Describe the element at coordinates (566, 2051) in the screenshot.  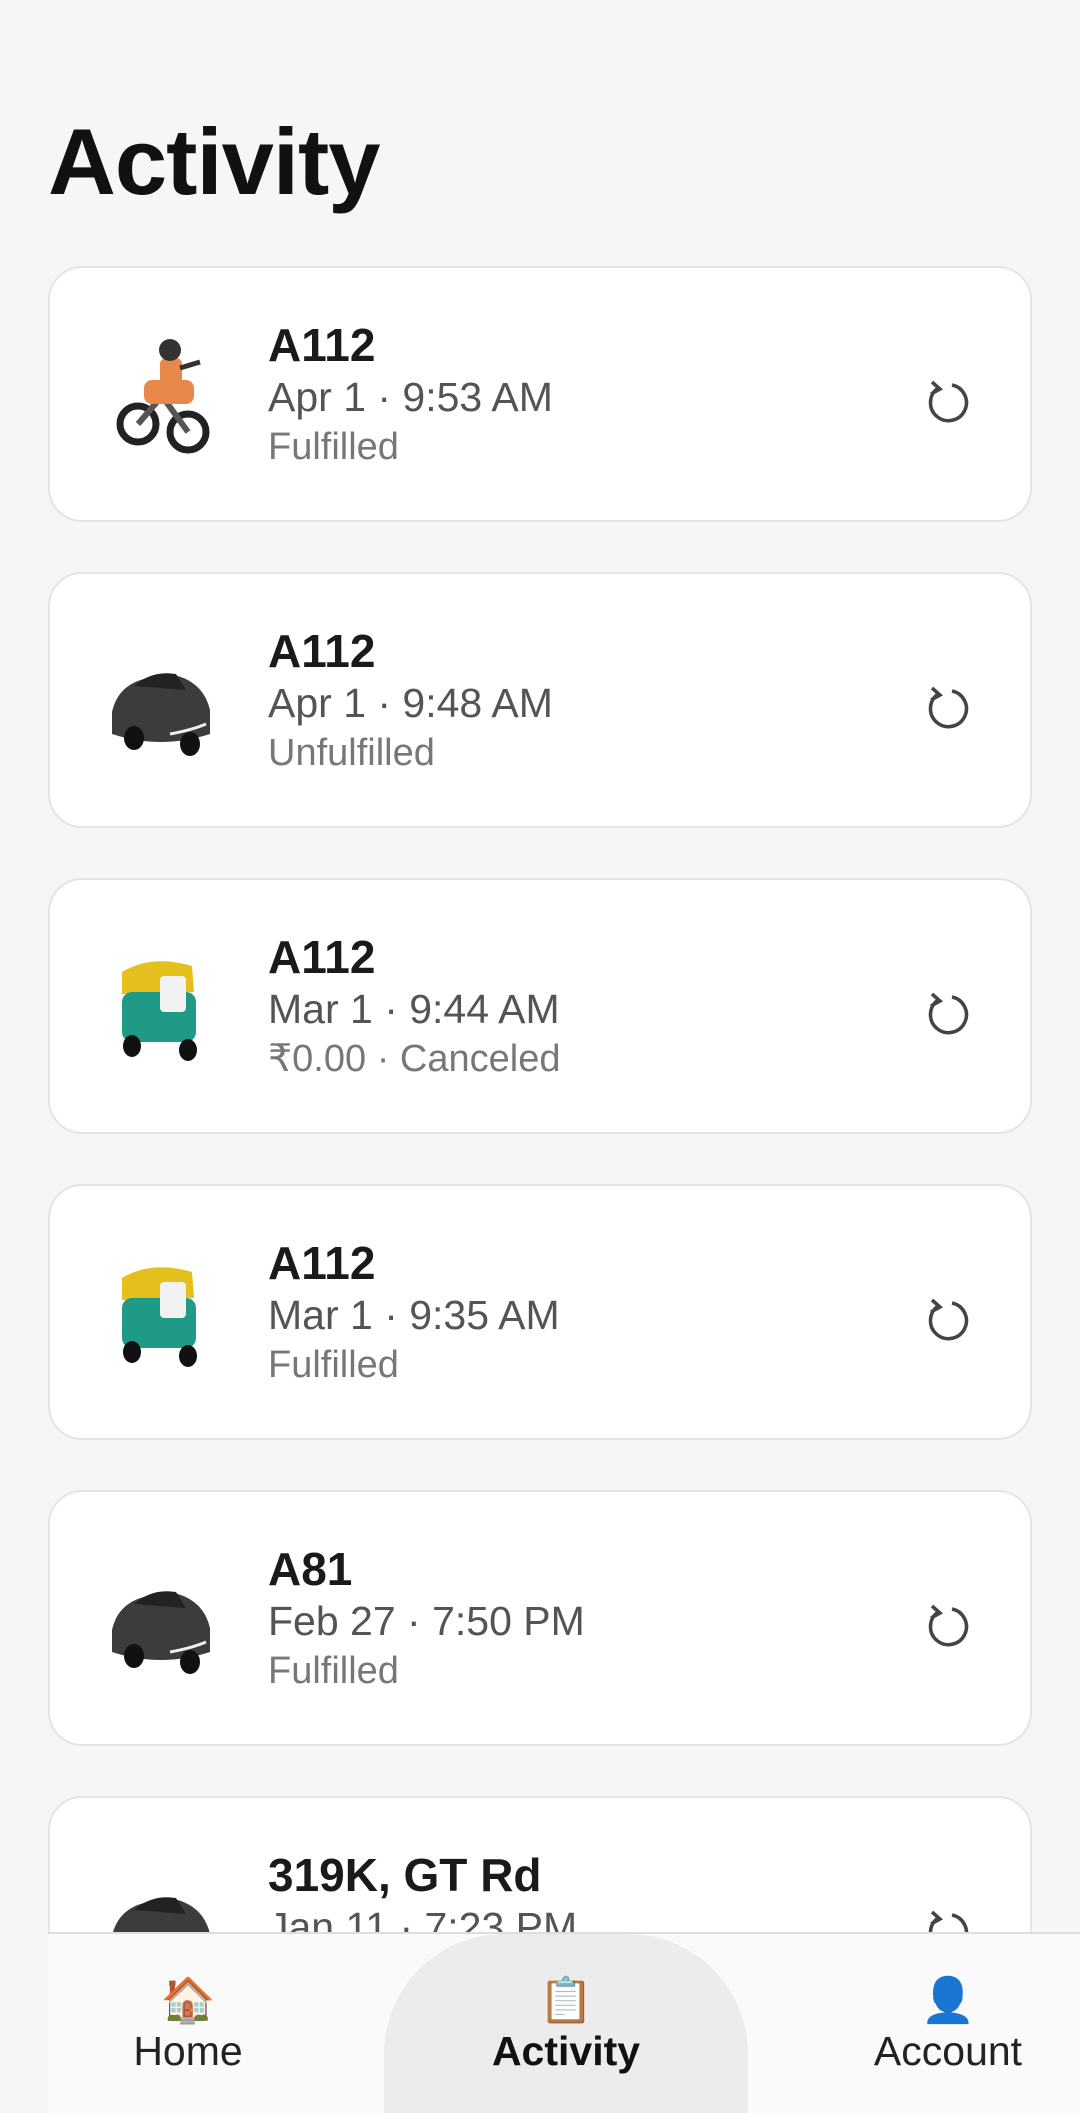
I see `nav-activity-label: Activity` at that location.